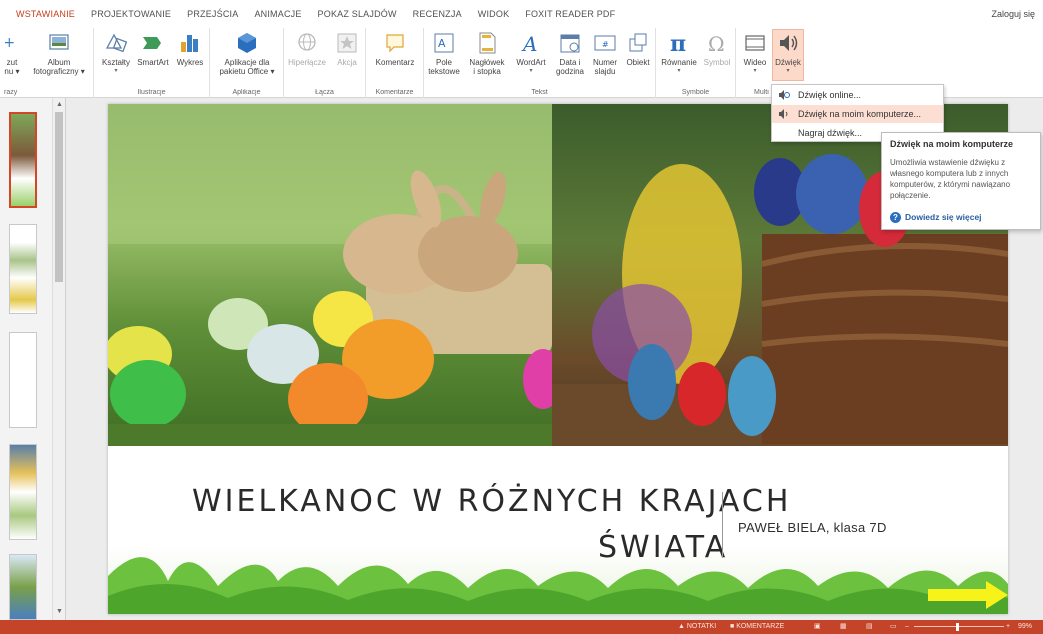  I want to click on chart-button: Wykres, so click(190, 48).